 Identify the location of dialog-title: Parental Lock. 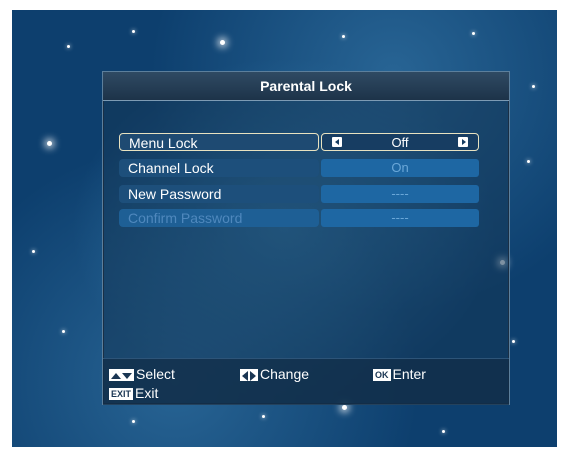
(306, 86).